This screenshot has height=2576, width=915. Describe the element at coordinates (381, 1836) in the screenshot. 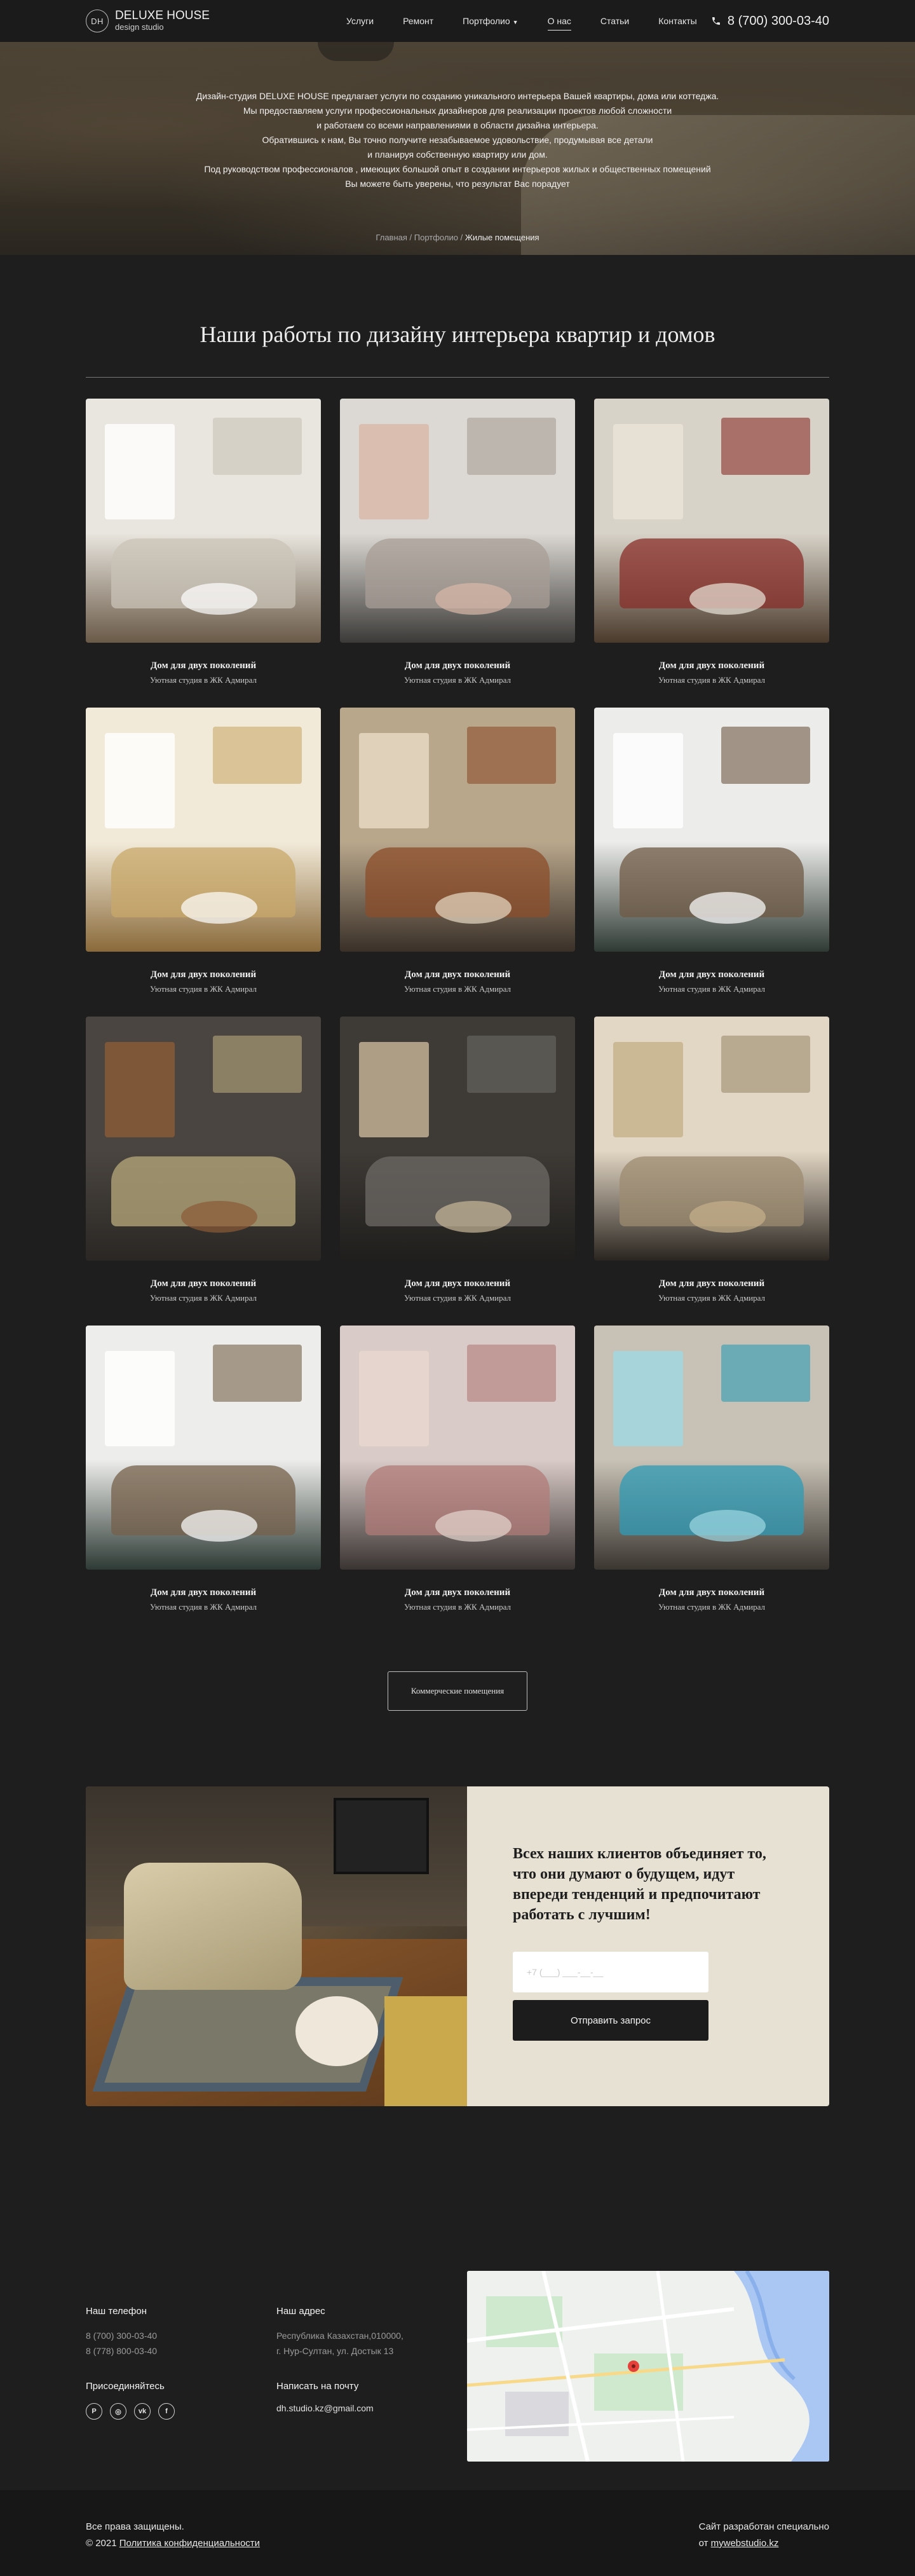

I see `wall-art` at that location.